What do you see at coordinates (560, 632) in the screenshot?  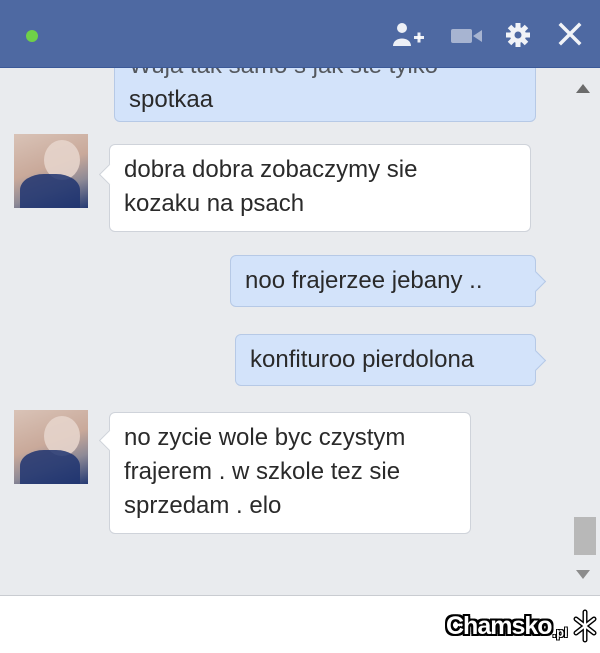 I see `watermark-suffix: .pl` at bounding box center [560, 632].